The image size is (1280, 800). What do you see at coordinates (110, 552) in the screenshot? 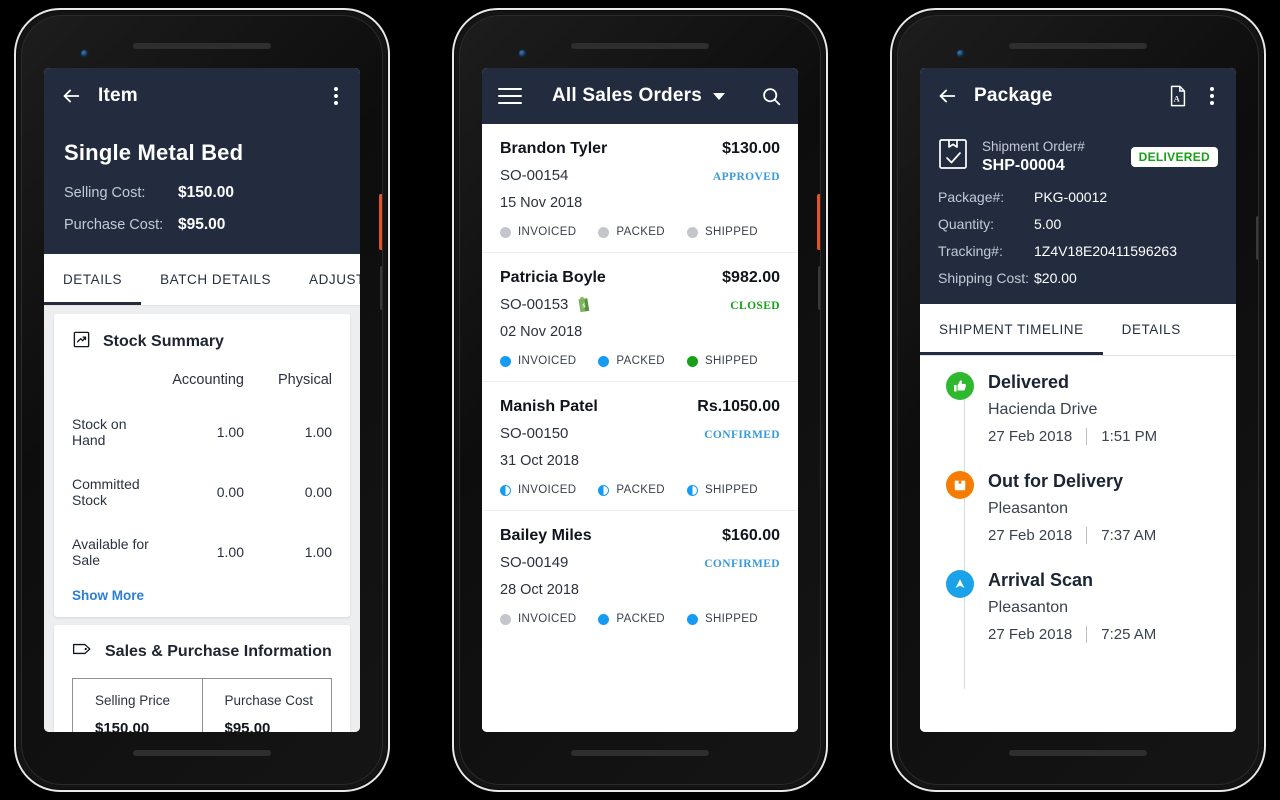
I see `row-label: Available for Sale` at bounding box center [110, 552].